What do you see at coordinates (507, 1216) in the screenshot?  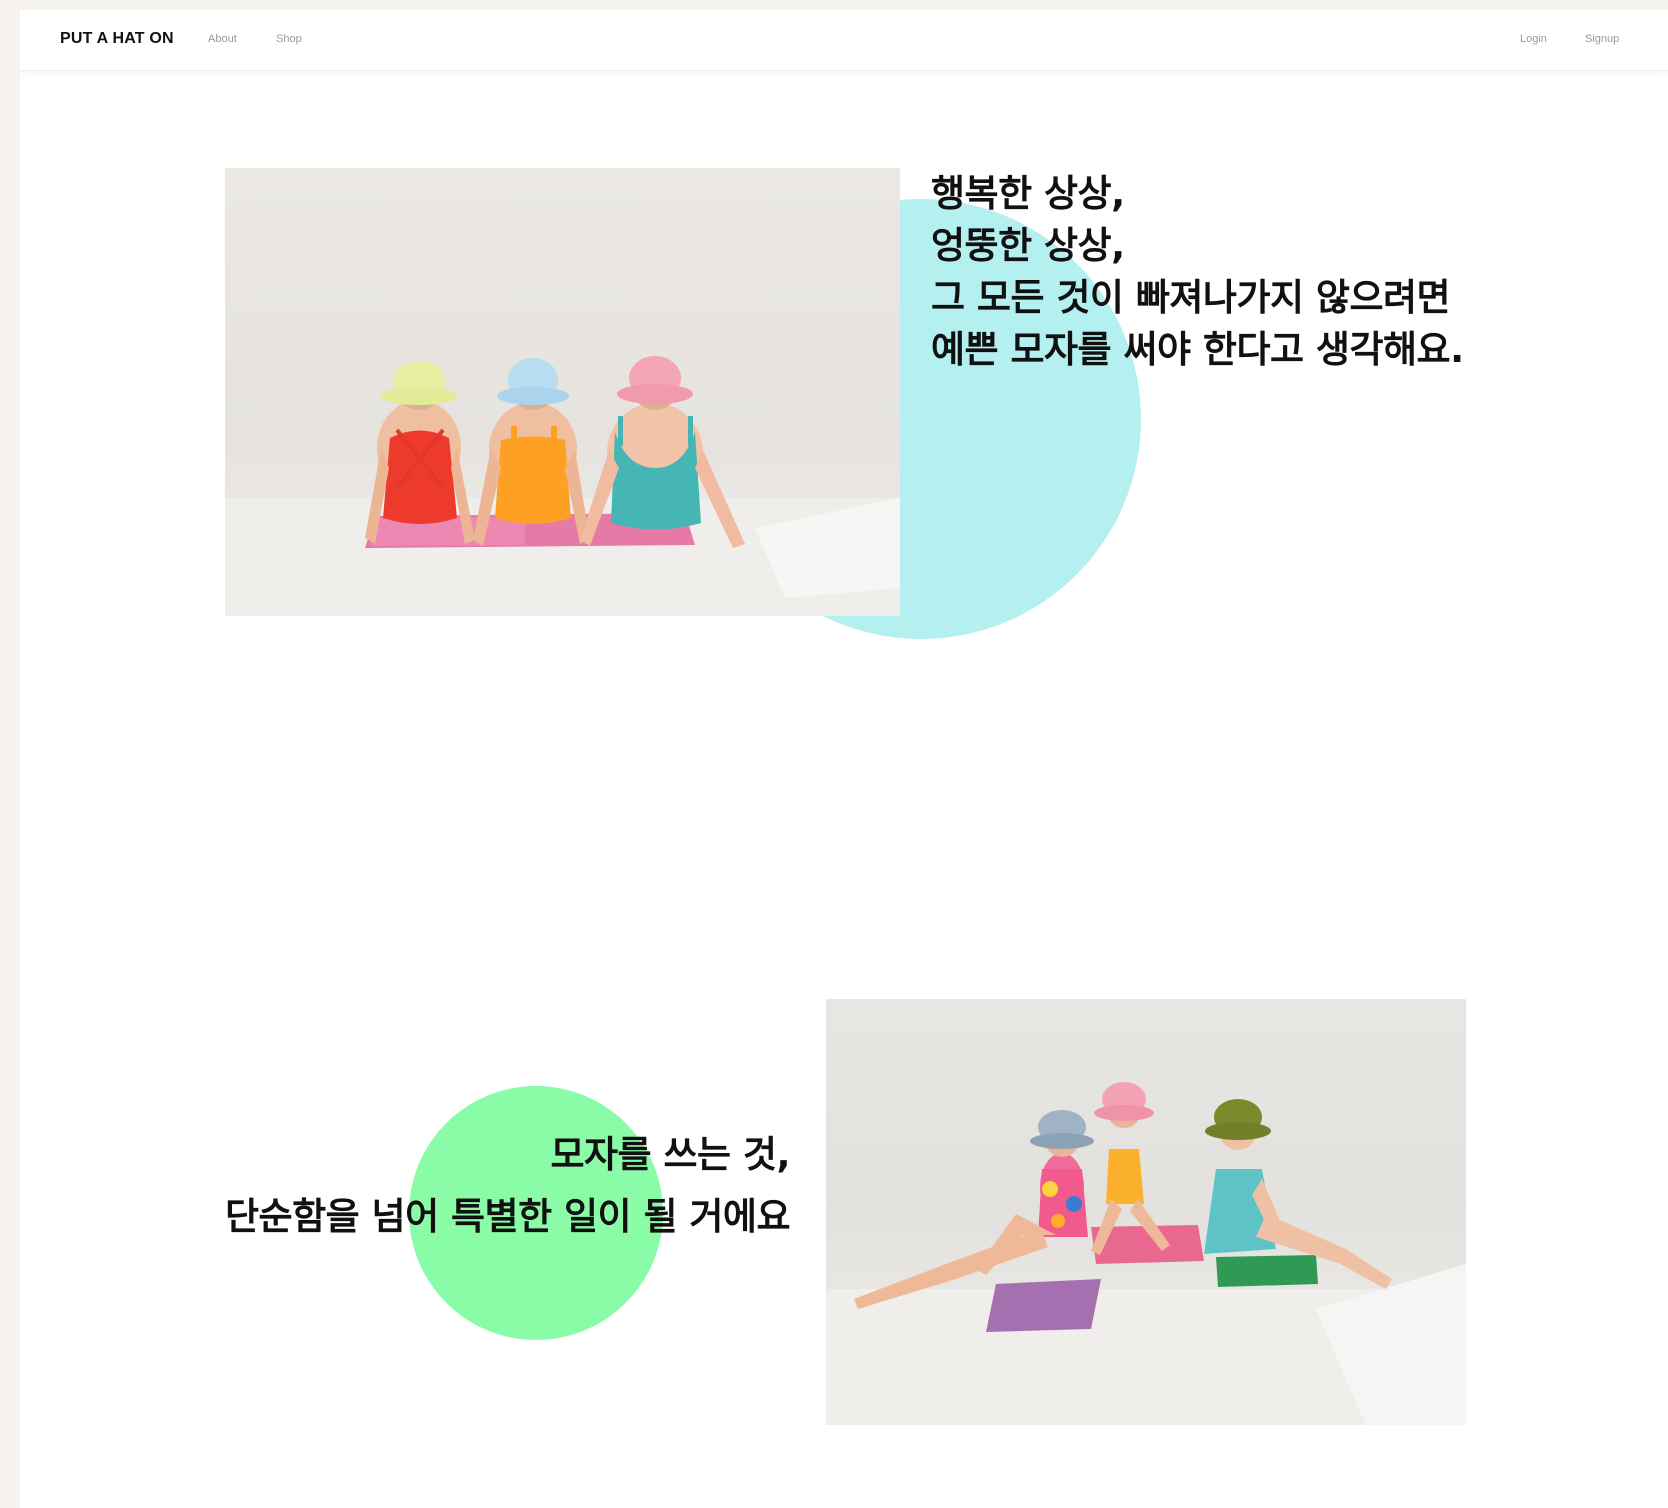 I see `headline-line: 단순함을 넘어 특별한 일이 될 거에요` at bounding box center [507, 1216].